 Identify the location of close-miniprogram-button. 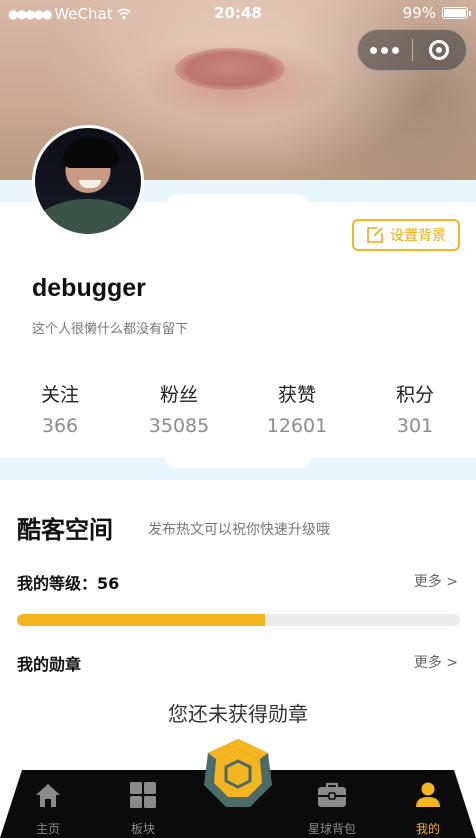
(439, 50).